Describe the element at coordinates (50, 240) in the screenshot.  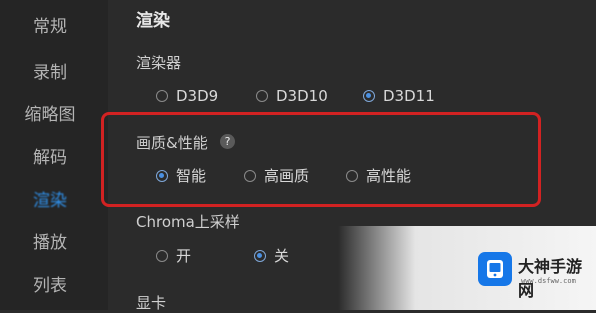
I see `sidebar-item-playback: 播放` at that location.